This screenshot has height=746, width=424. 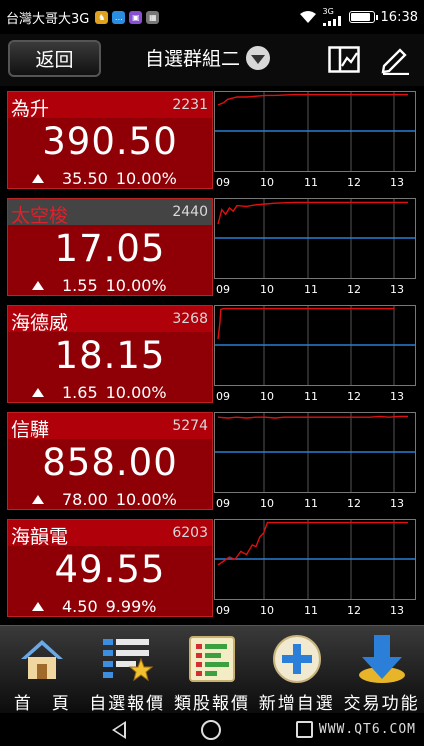 I want to click on home-icon, so click(x=42, y=659).